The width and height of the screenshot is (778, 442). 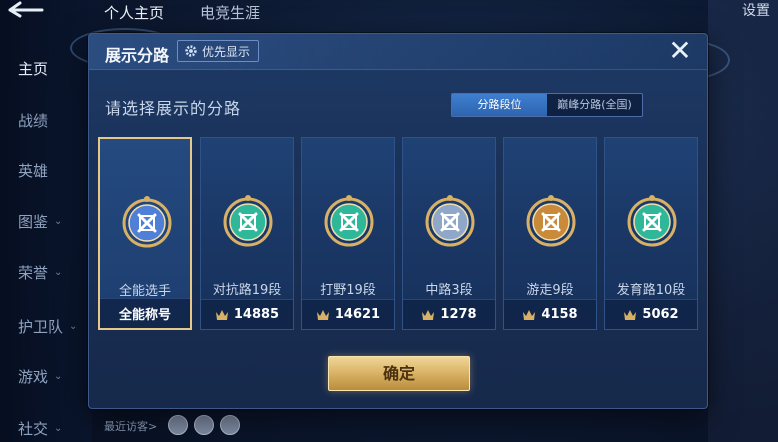 I want to click on priority-display-button: 优先显示, so click(x=218, y=51).